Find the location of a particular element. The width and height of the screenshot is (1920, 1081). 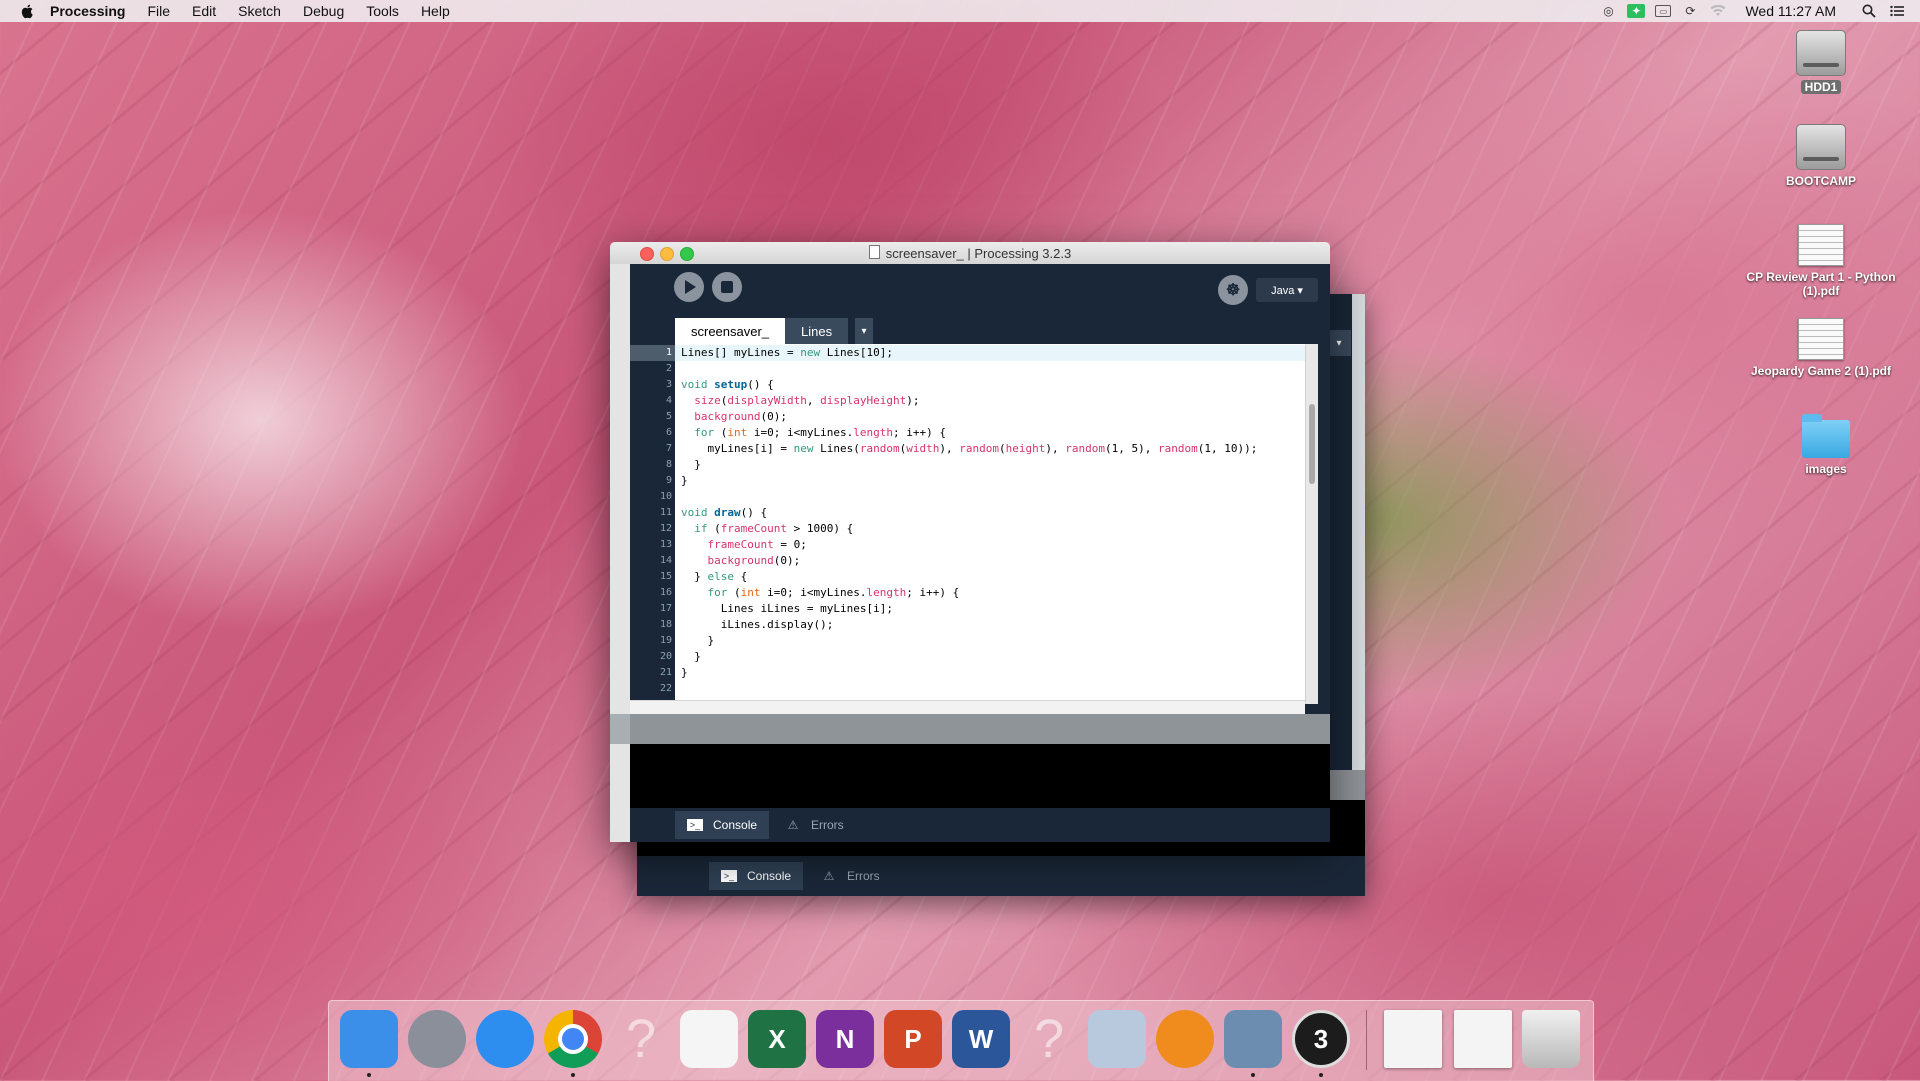

stop-button is located at coordinates (727, 287).